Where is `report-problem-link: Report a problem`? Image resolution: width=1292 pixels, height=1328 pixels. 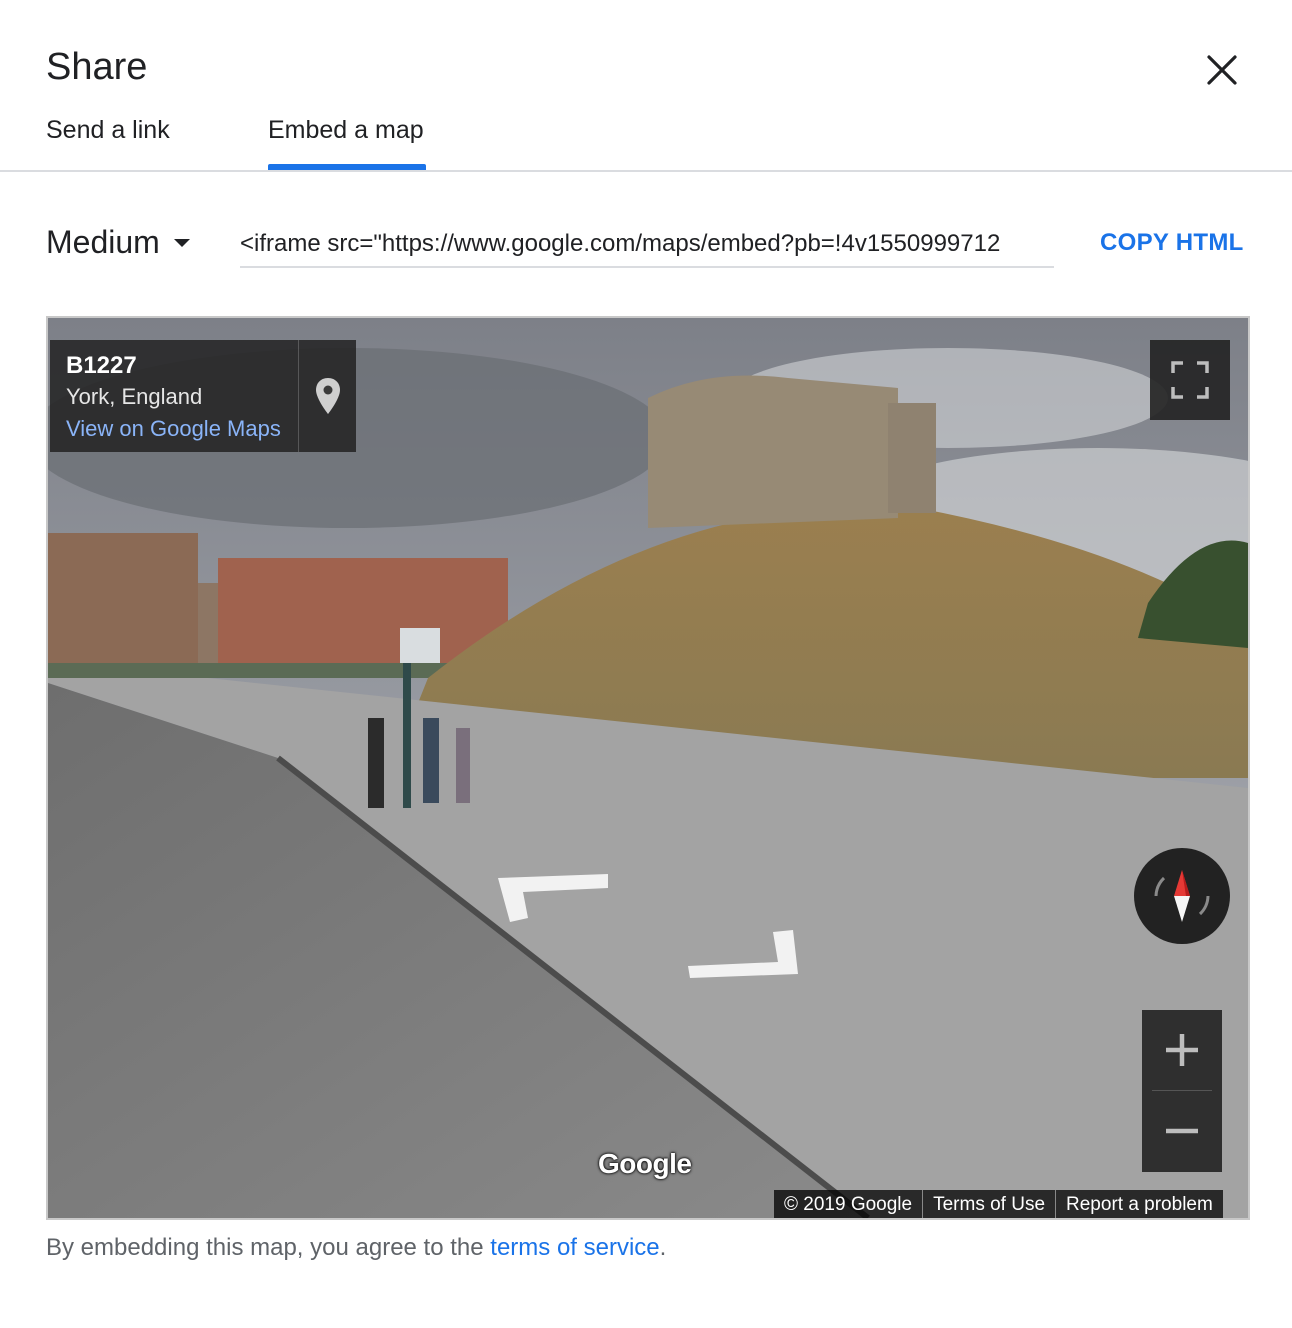
report-problem-link: Report a problem is located at coordinates (1139, 1204).